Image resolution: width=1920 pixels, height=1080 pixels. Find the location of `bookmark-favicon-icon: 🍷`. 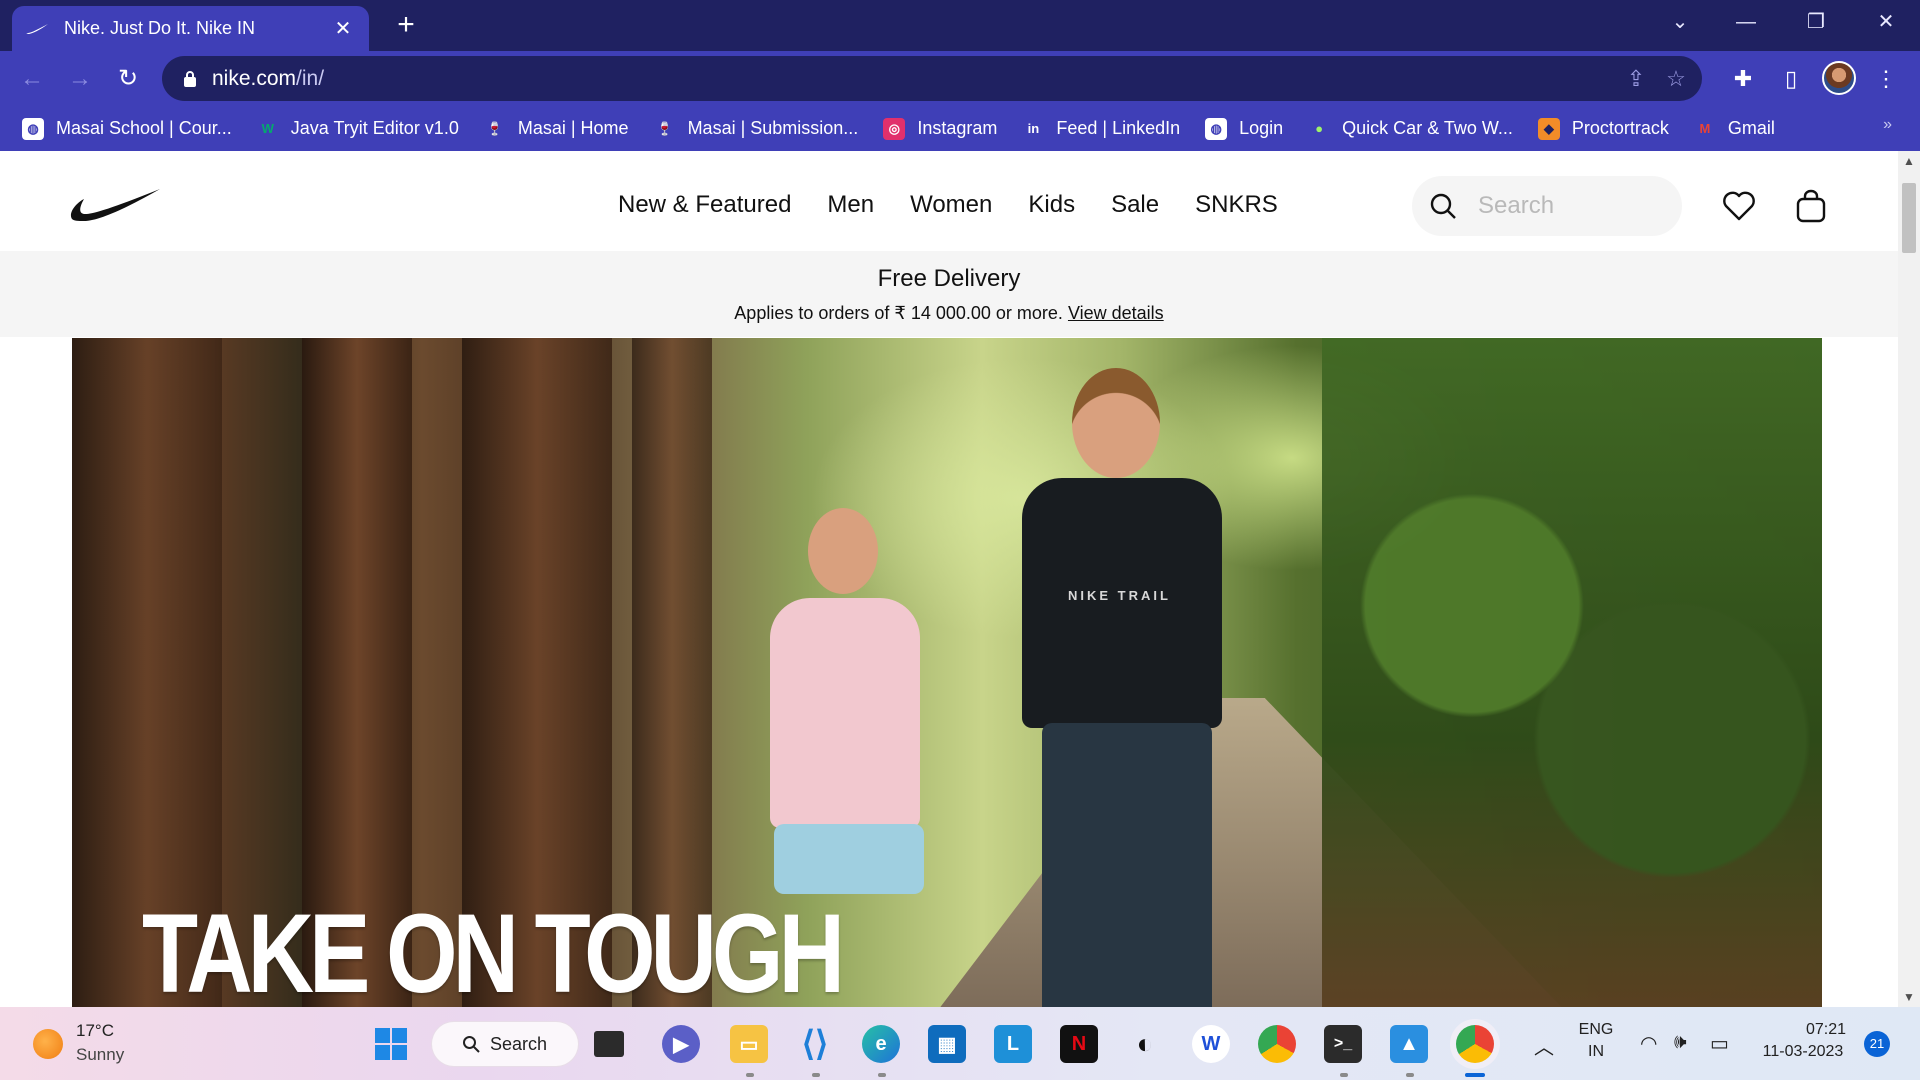

bookmark-favicon-icon: 🍷 is located at coordinates (664, 128).